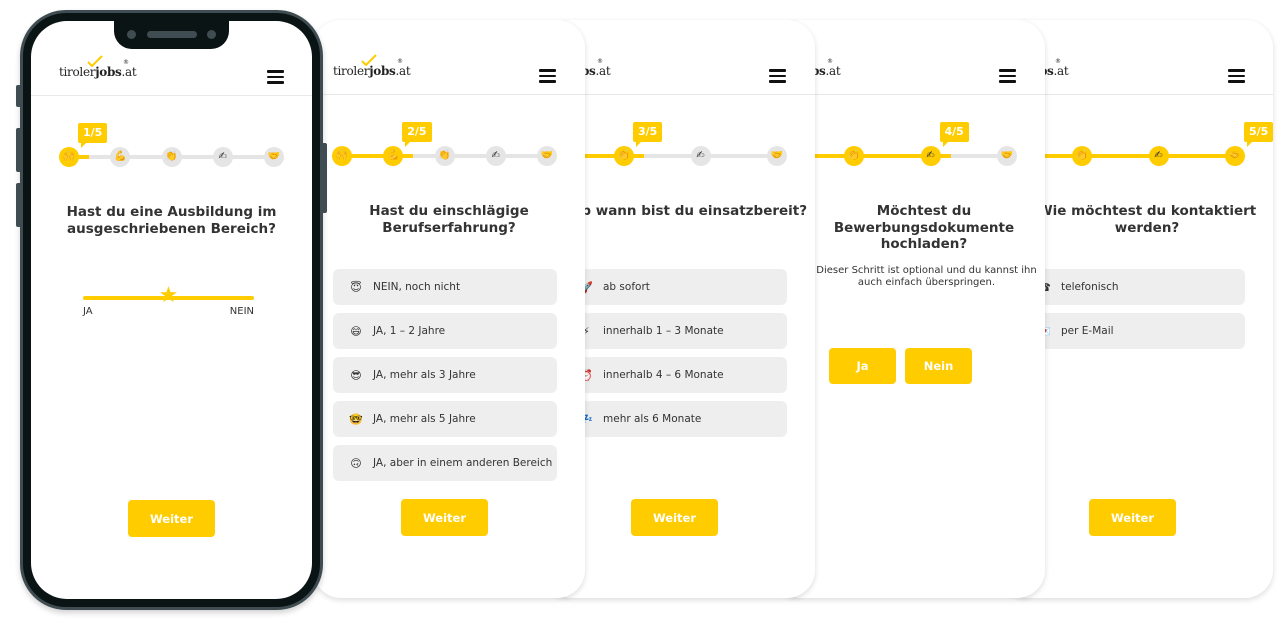 This screenshot has height=630, width=1280. What do you see at coordinates (663, 375) in the screenshot?
I see `answer-option-label: innerhalb 4 – 6 Monate` at bounding box center [663, 375].